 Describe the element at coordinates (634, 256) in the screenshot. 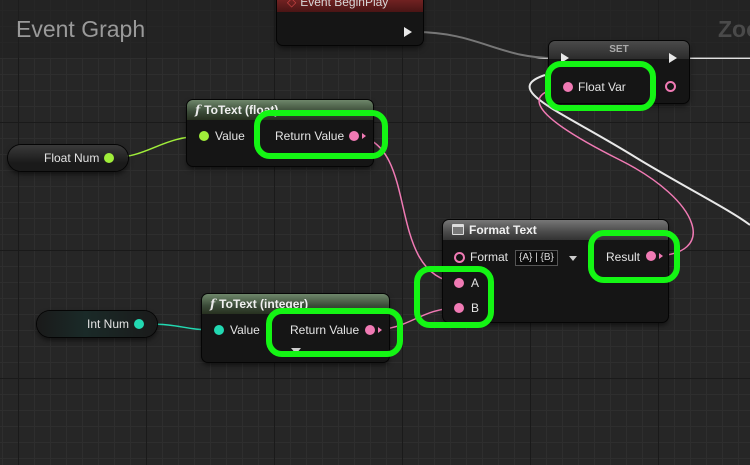

I see `highlight-result` at that location.